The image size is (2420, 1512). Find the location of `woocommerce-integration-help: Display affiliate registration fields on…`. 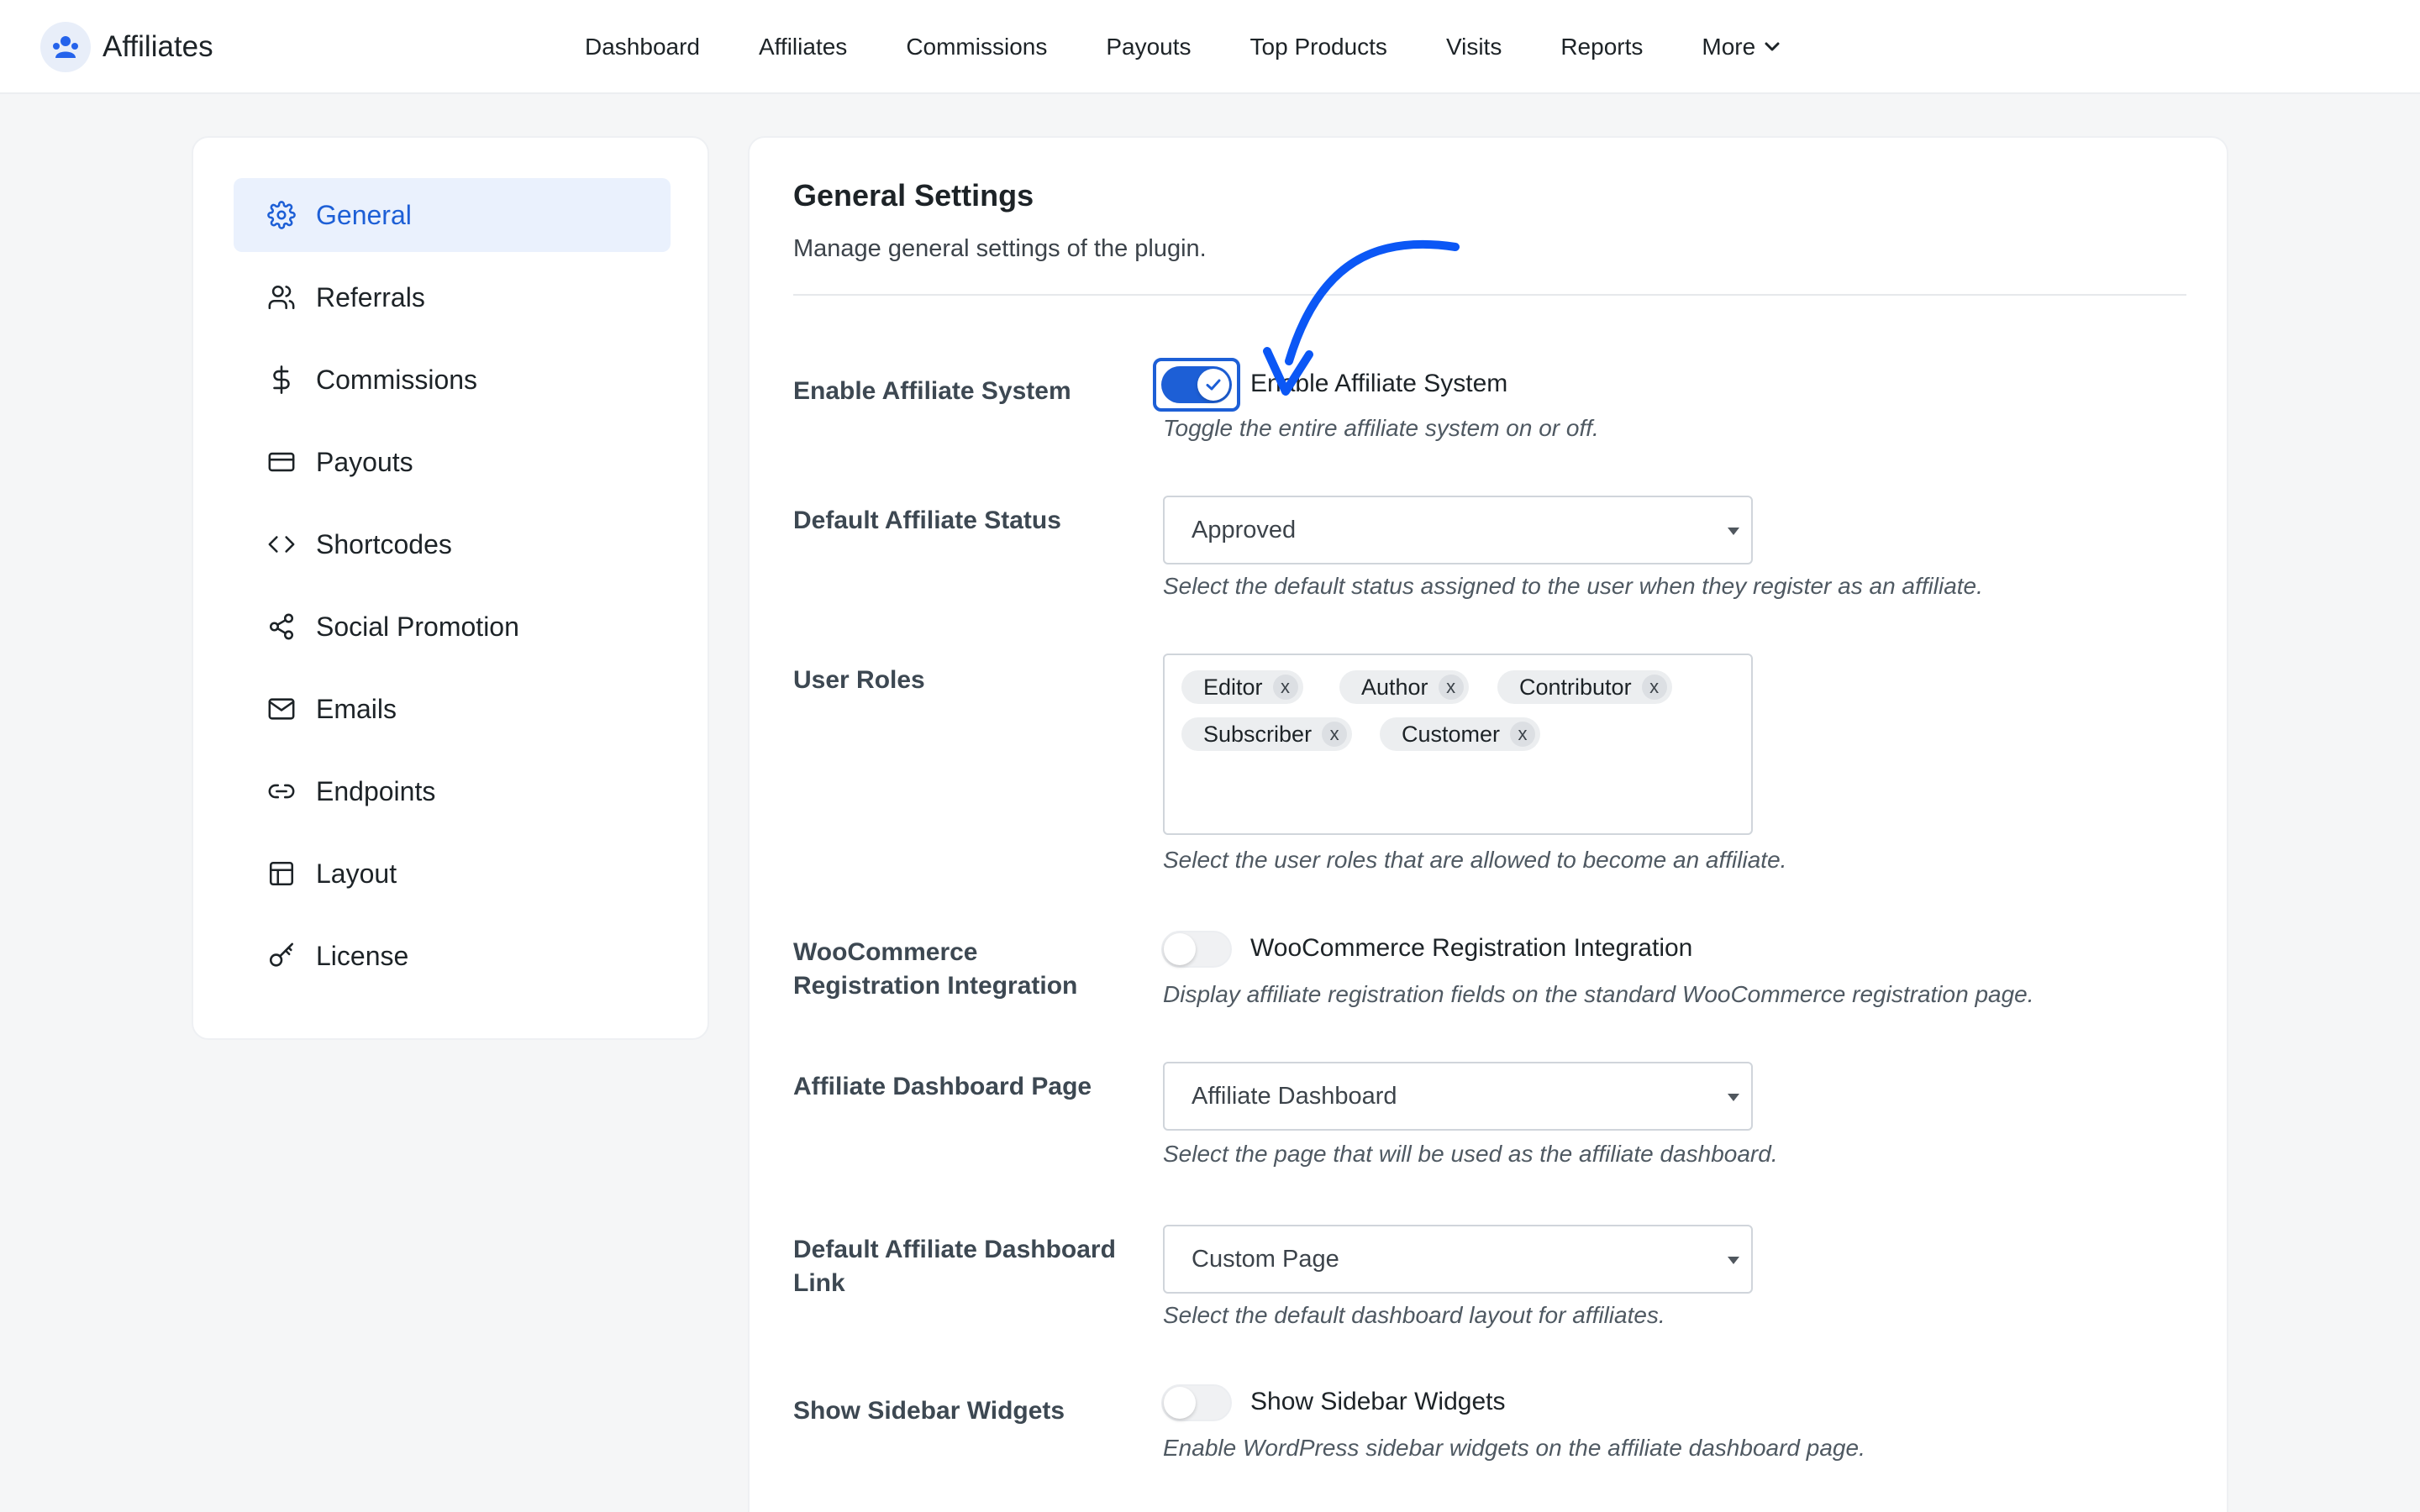

woocommerce-integration-help: Display affiliate registration fields on… is located at coordinates (1598, 994).